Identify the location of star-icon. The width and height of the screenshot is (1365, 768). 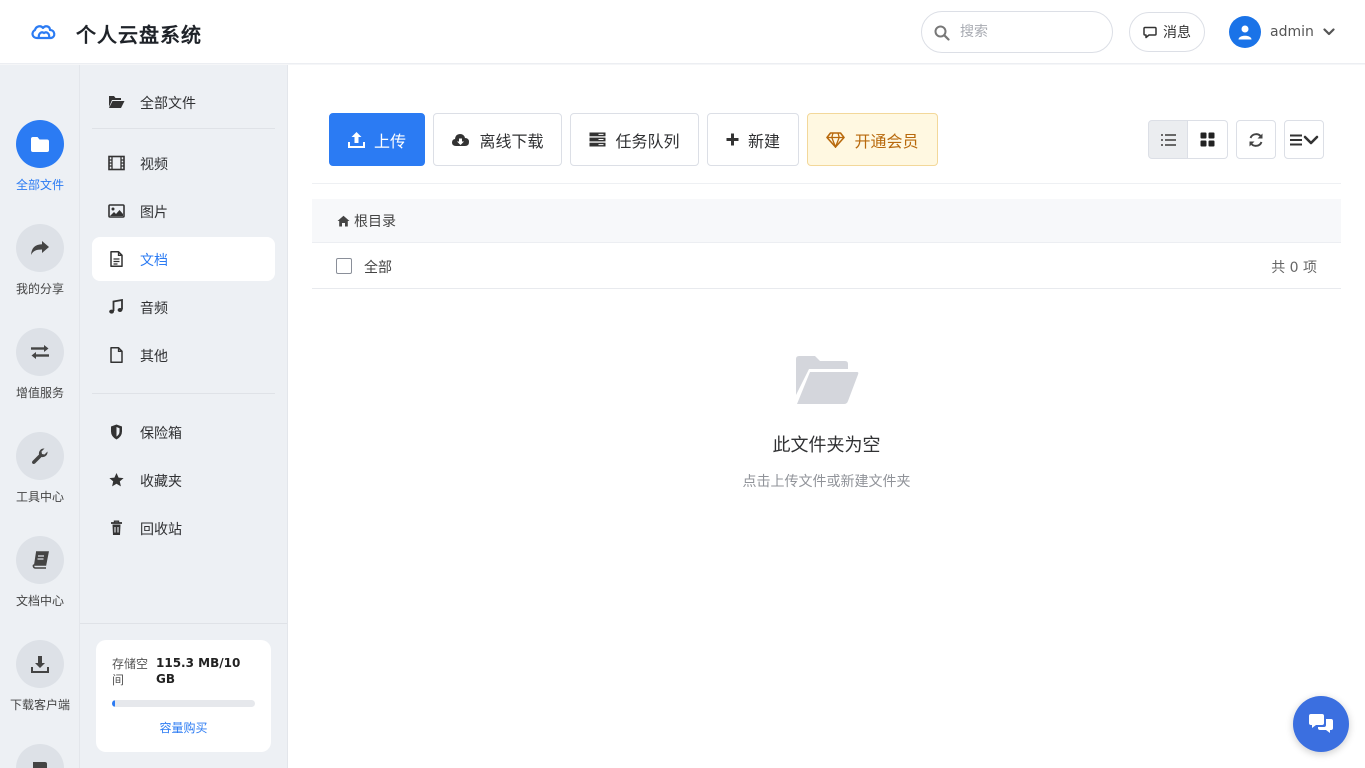
(116, 480).